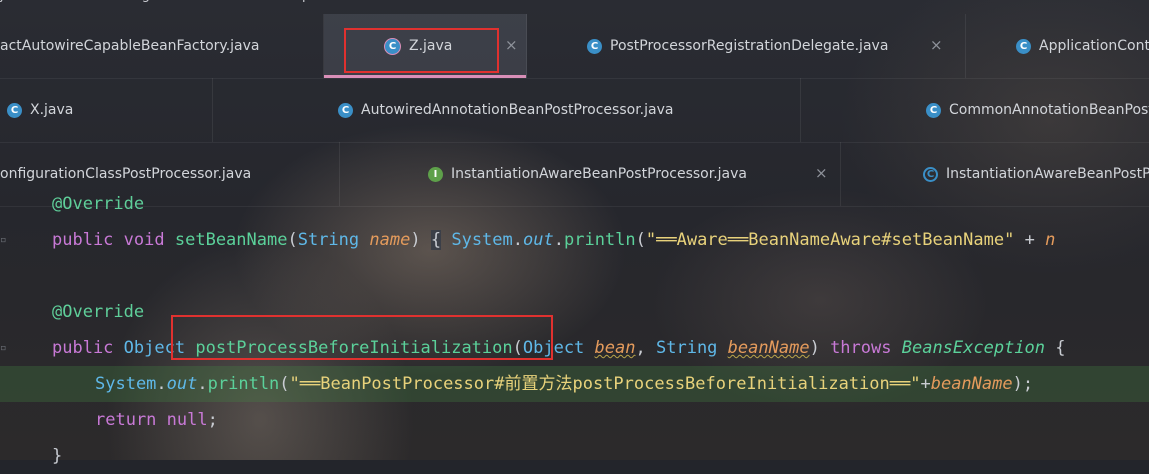 This screenshot has width=1149, height=474. What do you see at coordinates (126, 174) in the screenshot?
I see `tab-label: onfigurationClassPostProcessor.java` at bounding box center [126, 174].